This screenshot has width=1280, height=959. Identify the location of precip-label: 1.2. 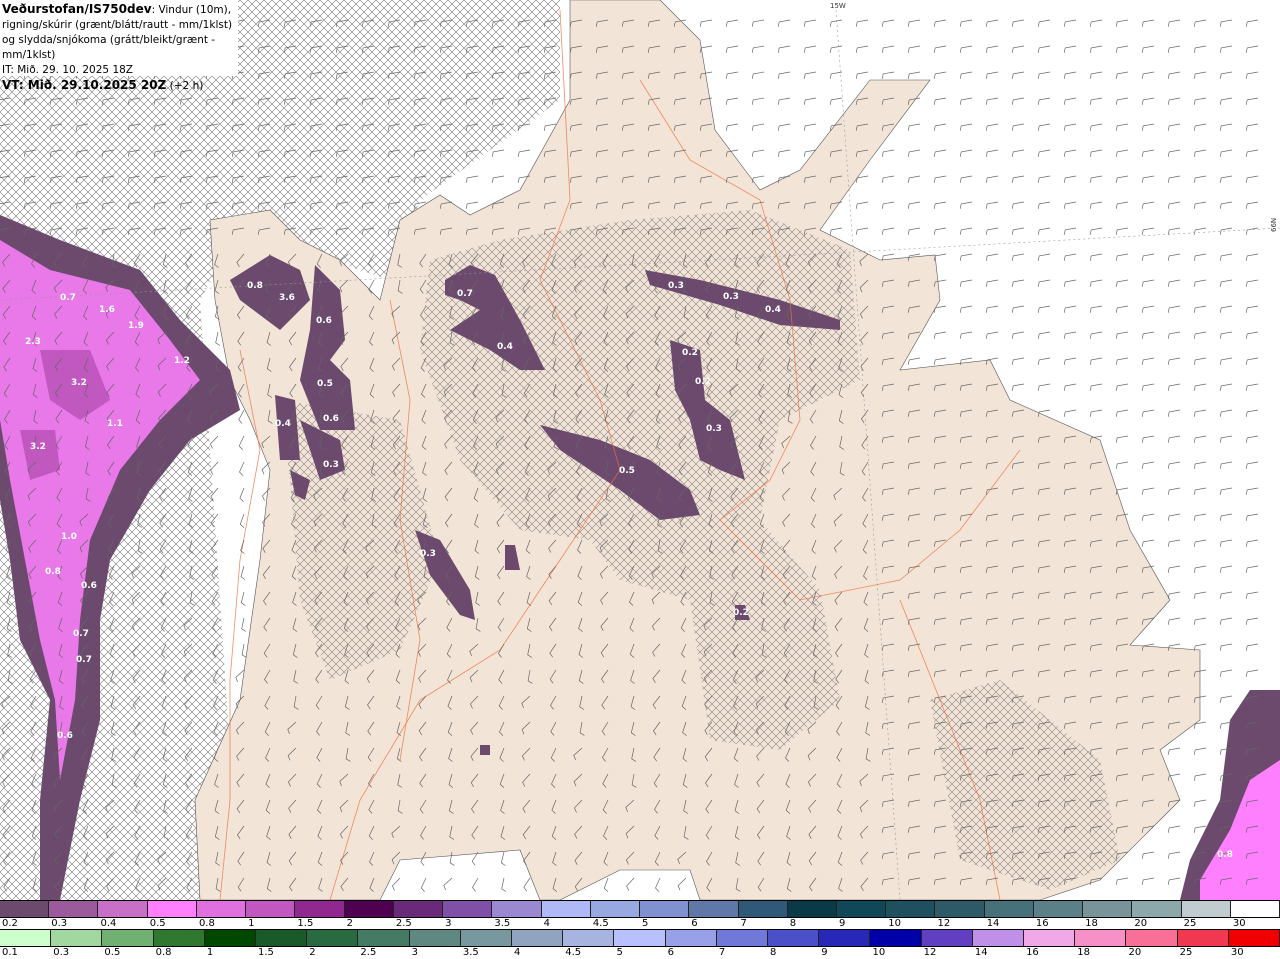
(182, 361).